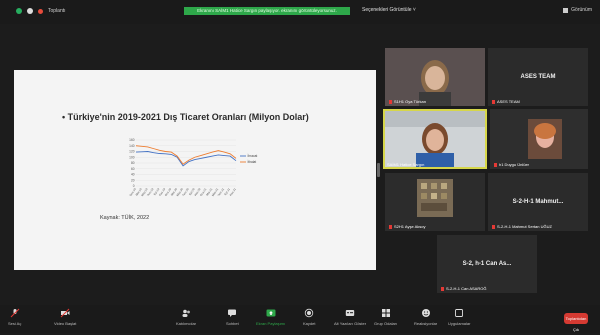  I want to click on participant-name: ASES TEAM, so click(506, 101).